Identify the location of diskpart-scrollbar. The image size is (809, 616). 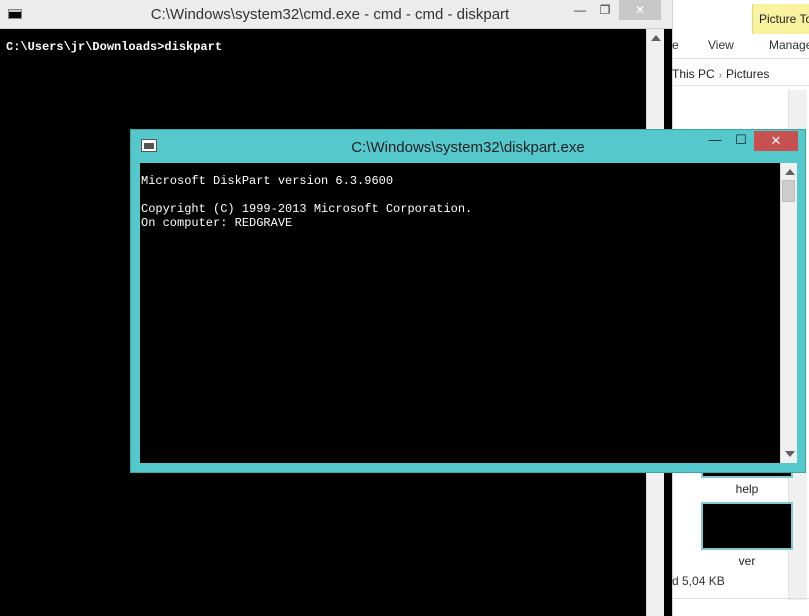
(788, 313).